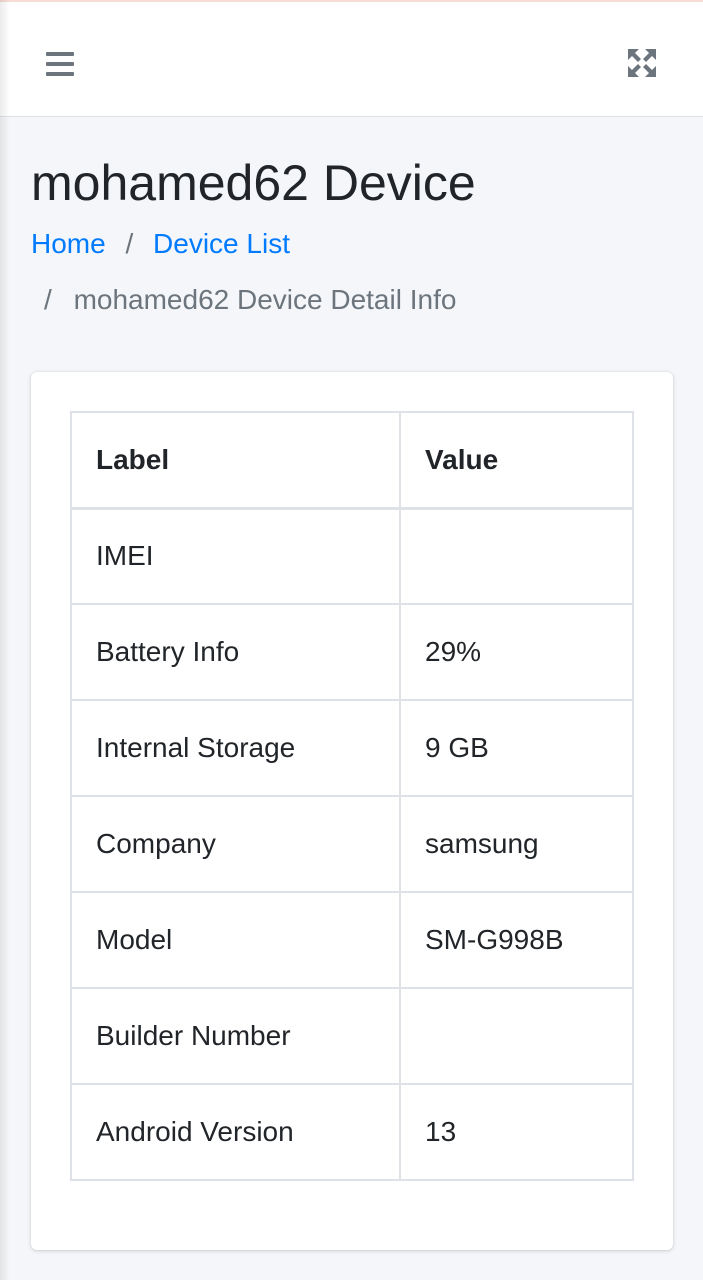  What do you see at coordinates (5, 640) in the screenshot?
I see `sidebar-edge-shadow` at bounding box center [5, 640].